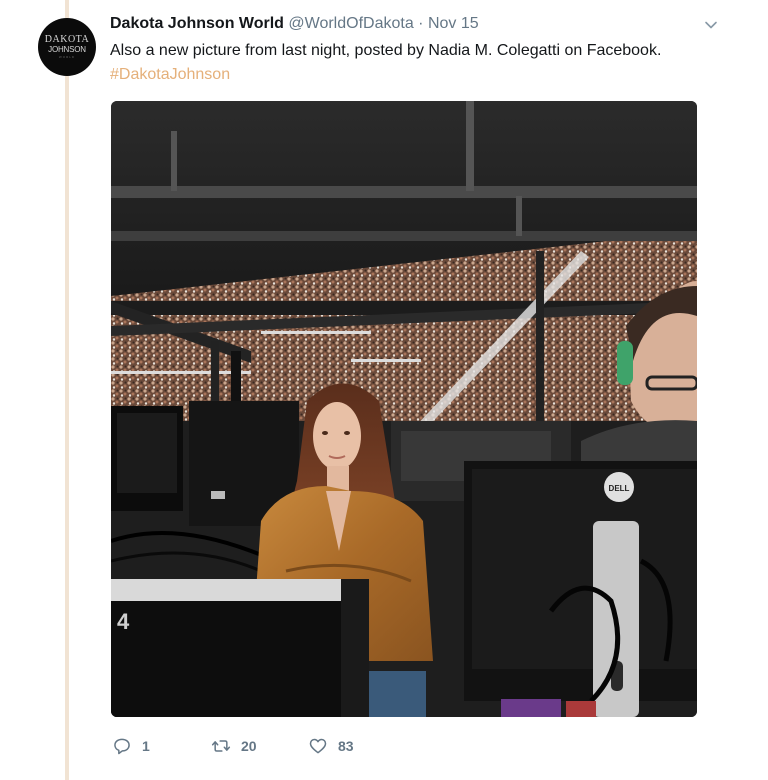 This screenshot has height=780, width=768. I want to click on avatar-line2: JOHNSON, so click(67, 49).